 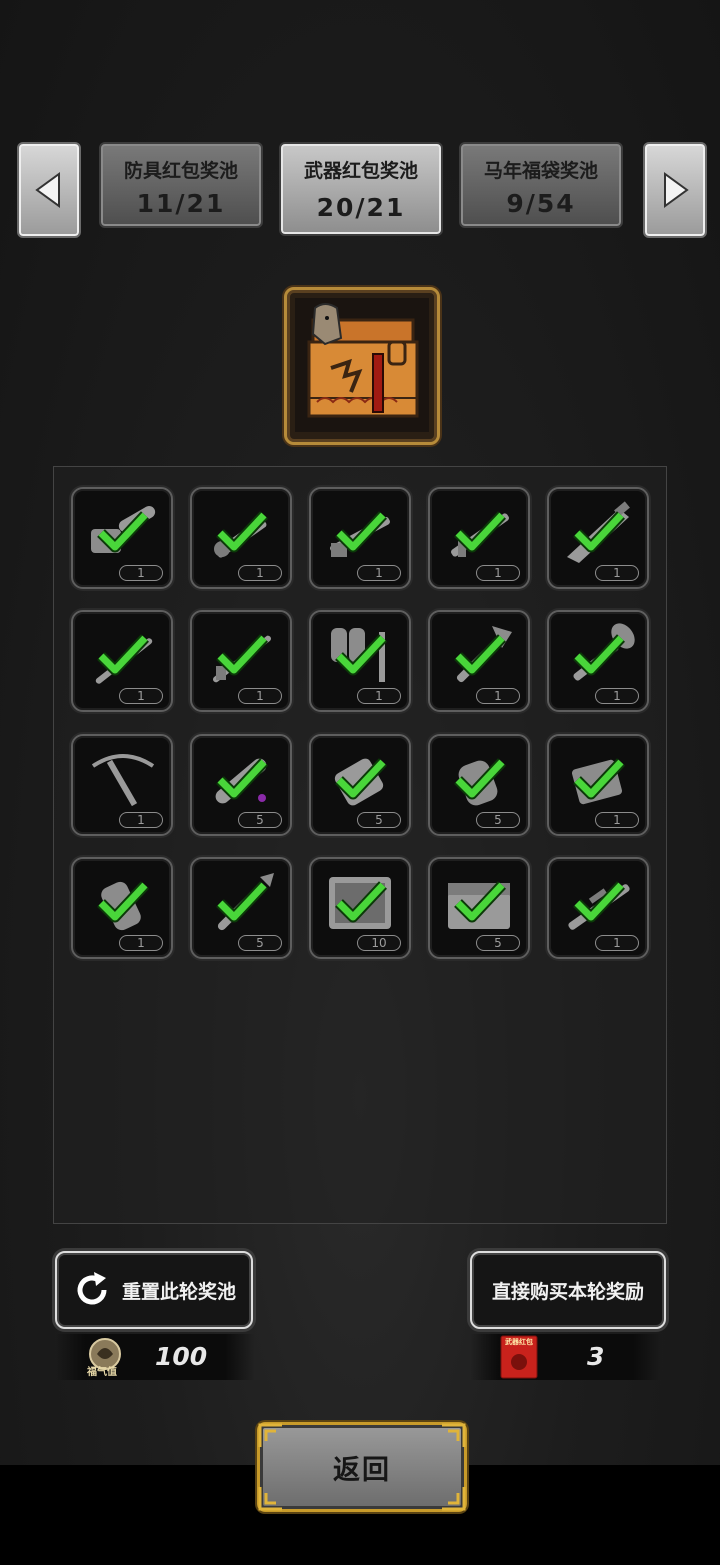 I want to click on buy-round-rewards-button: 直接购买本轮奖励, so click(x=568, y=1290).